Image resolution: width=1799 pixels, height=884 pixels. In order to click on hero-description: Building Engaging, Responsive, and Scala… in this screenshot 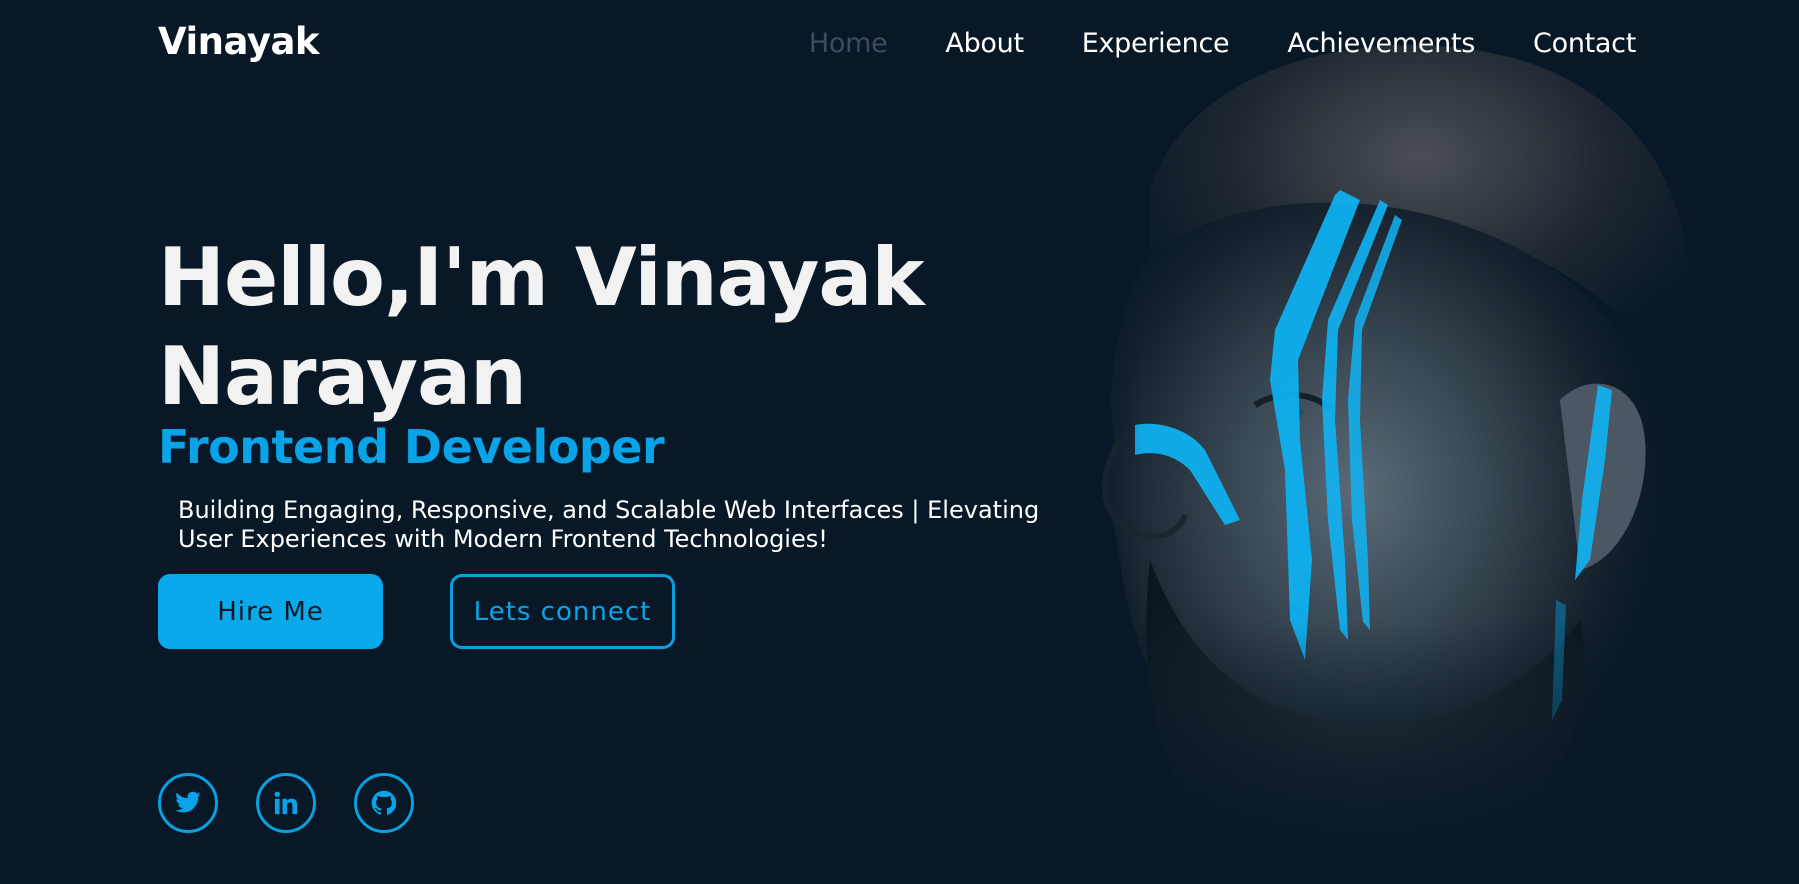, I will do `click(609, 524)`.